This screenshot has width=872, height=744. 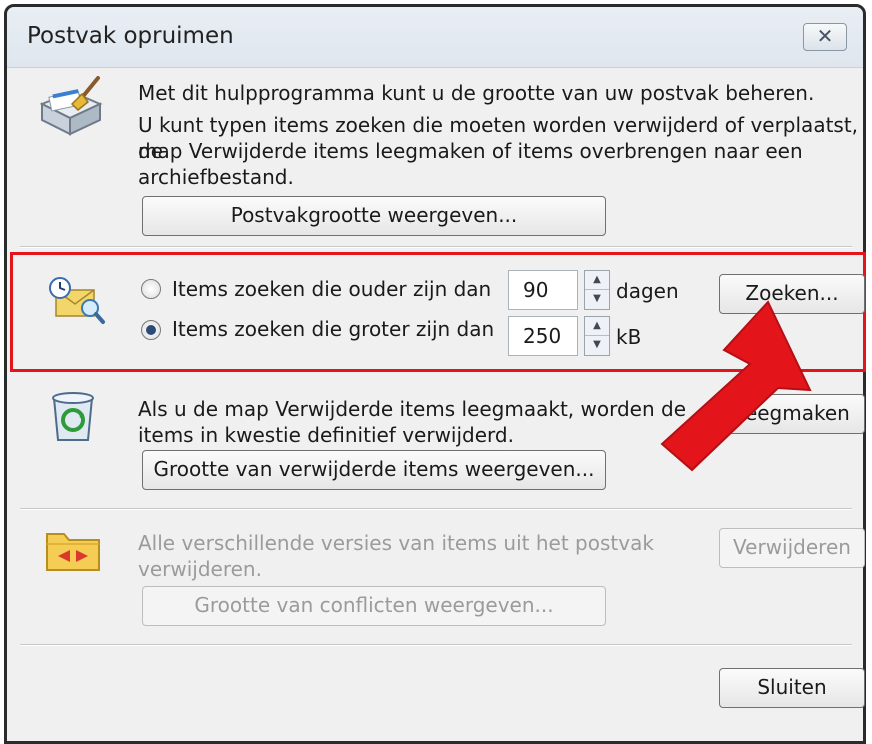 What do you see at coordinates (71, 106) in the screenshot?
I see `broom-box-icon` at bounding box center [71, 106].